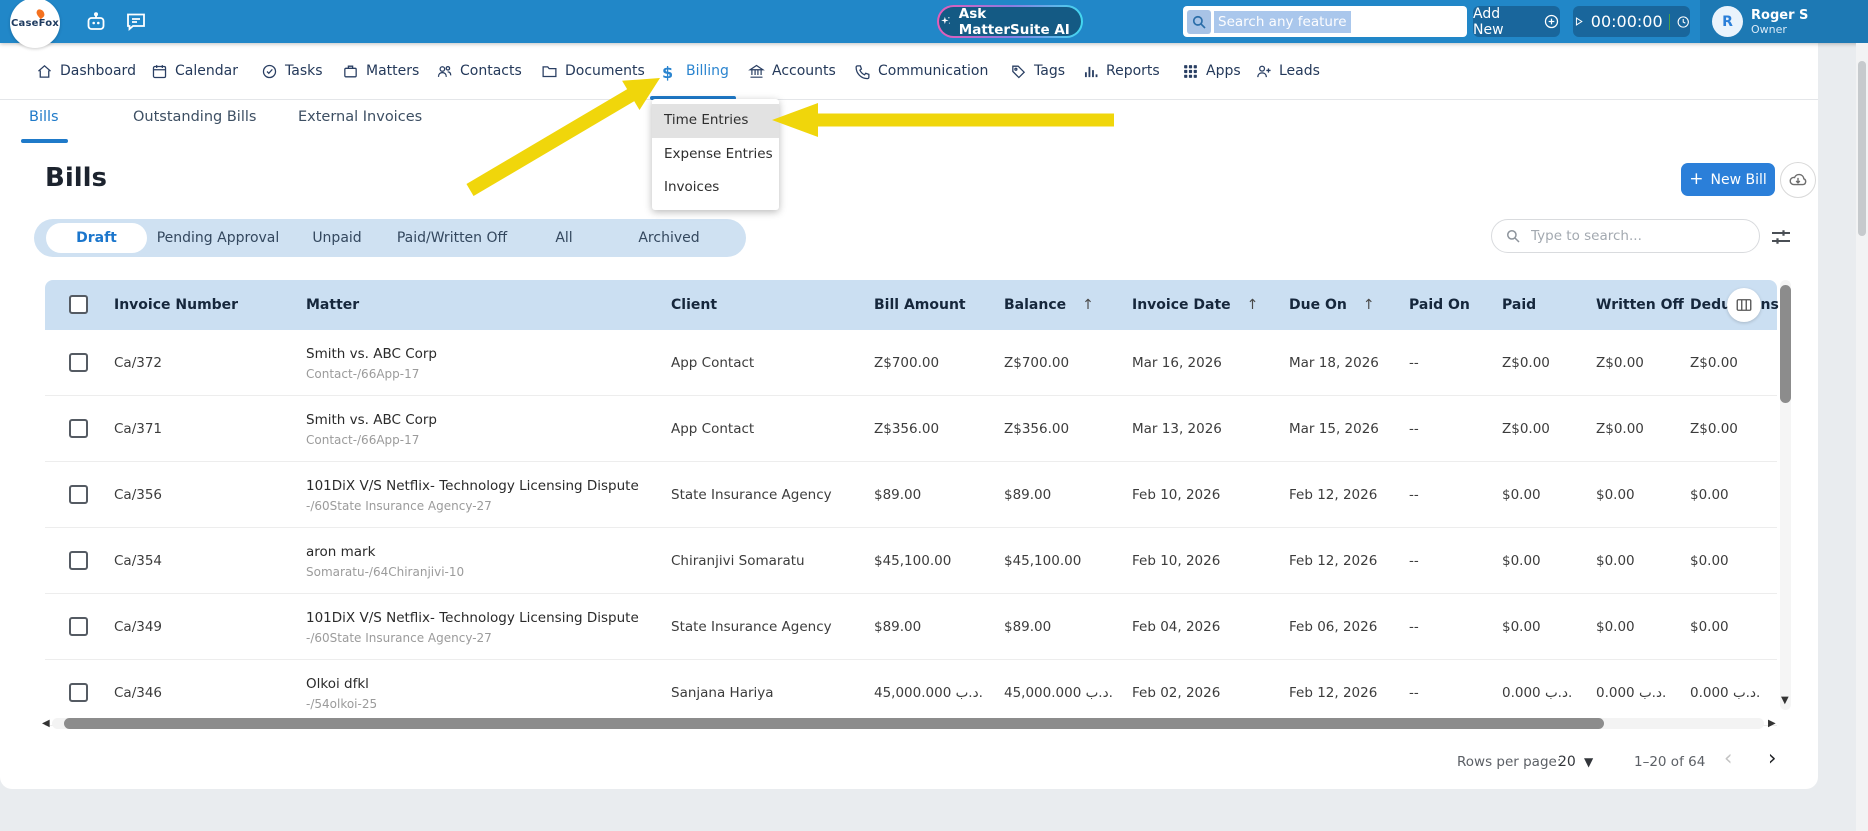  I want to click on chat-icon, so click(136, 22).